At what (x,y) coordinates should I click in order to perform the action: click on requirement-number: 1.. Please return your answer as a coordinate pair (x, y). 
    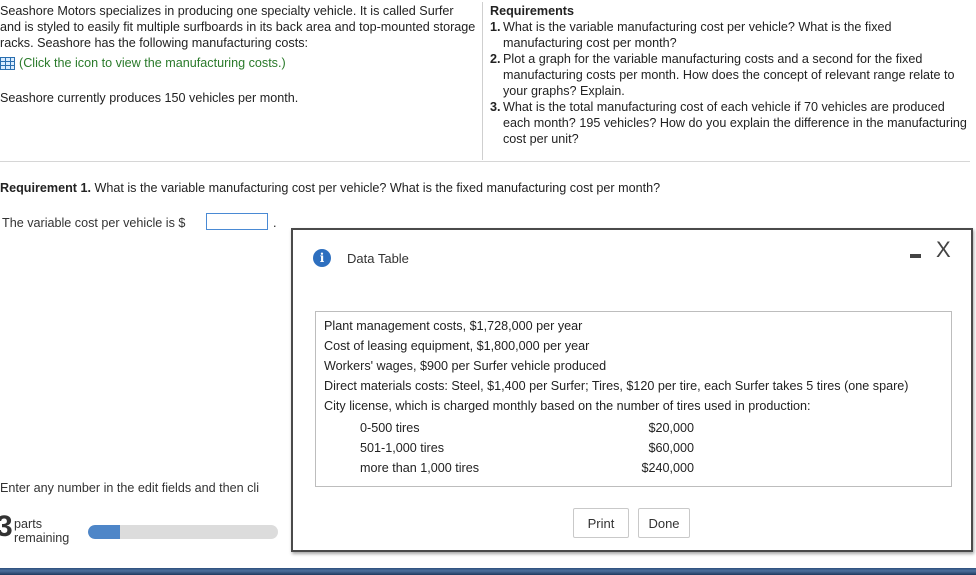
    Looking at the image, I should click on (495, 27).